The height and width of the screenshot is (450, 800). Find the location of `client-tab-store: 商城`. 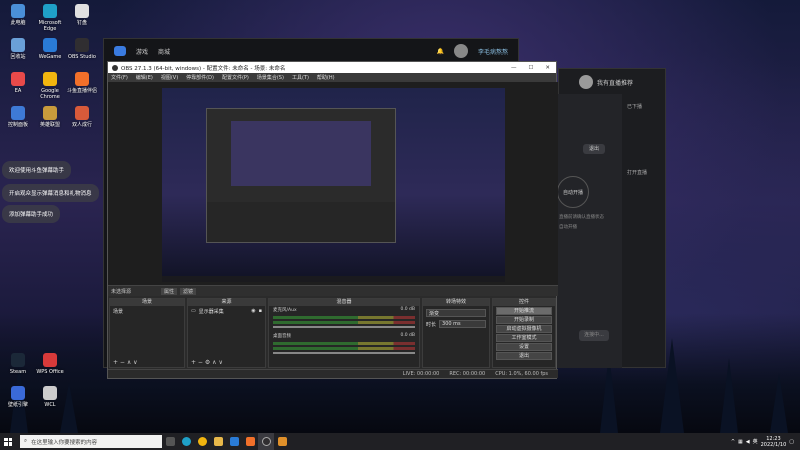

client-tab-store: 商城 is located at coordinates (164, 51).